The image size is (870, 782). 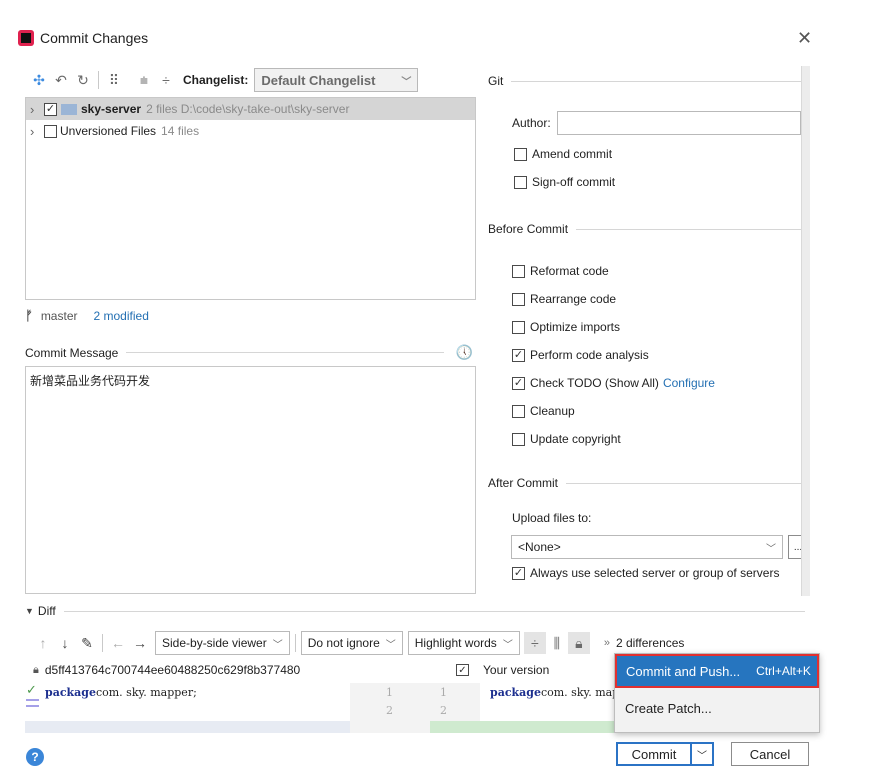 What do you see at coordinates (804, 38) in the screenshot?
I see `close-icon: ✕` at bounding box center [804, 38].